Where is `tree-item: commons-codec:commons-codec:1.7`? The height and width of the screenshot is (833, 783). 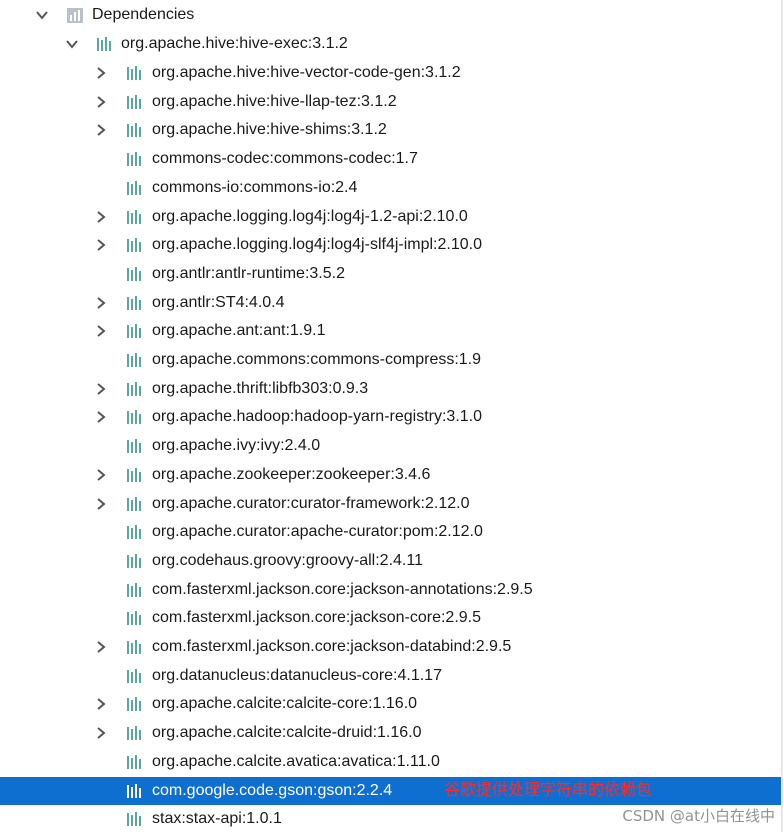 tree-item: commons-codec:commons-codec:1.7 is located at coordinates (391, 159).